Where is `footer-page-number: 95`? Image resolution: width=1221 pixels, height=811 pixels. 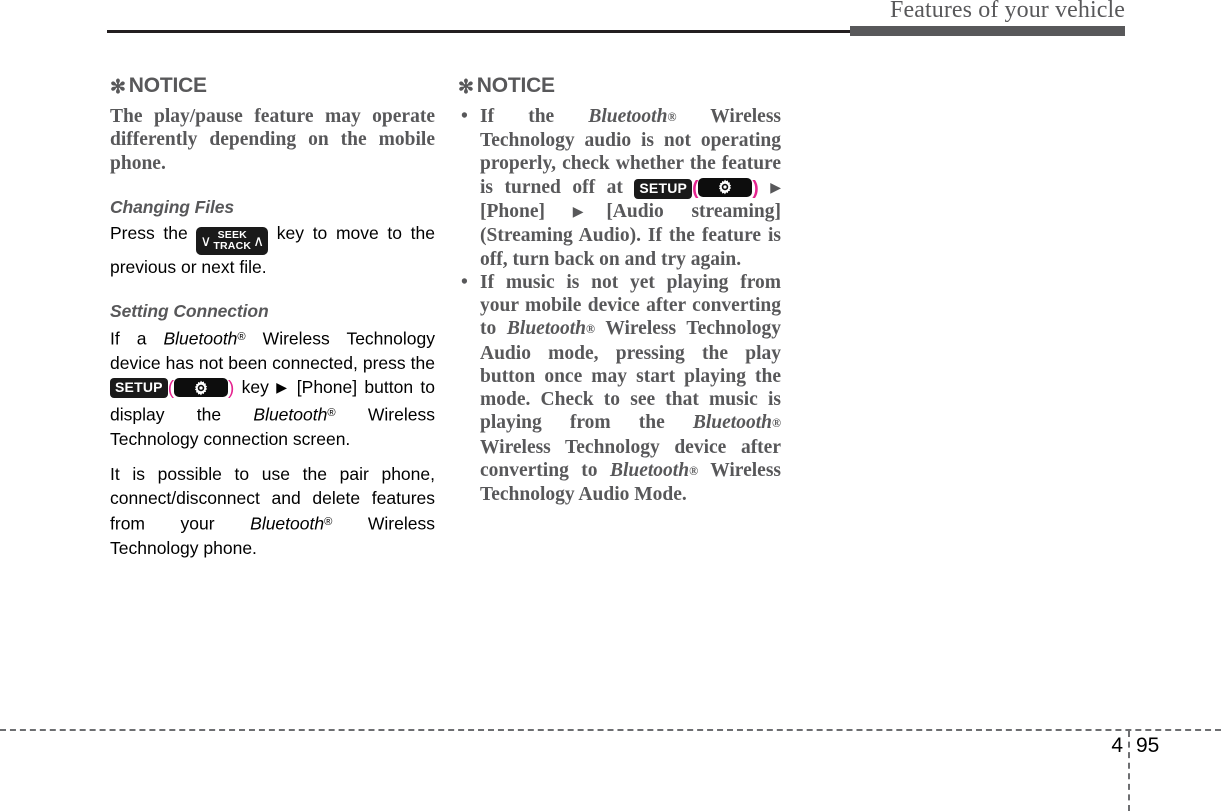 footer-page-number: 95 is located at coordinates (1148, 745).